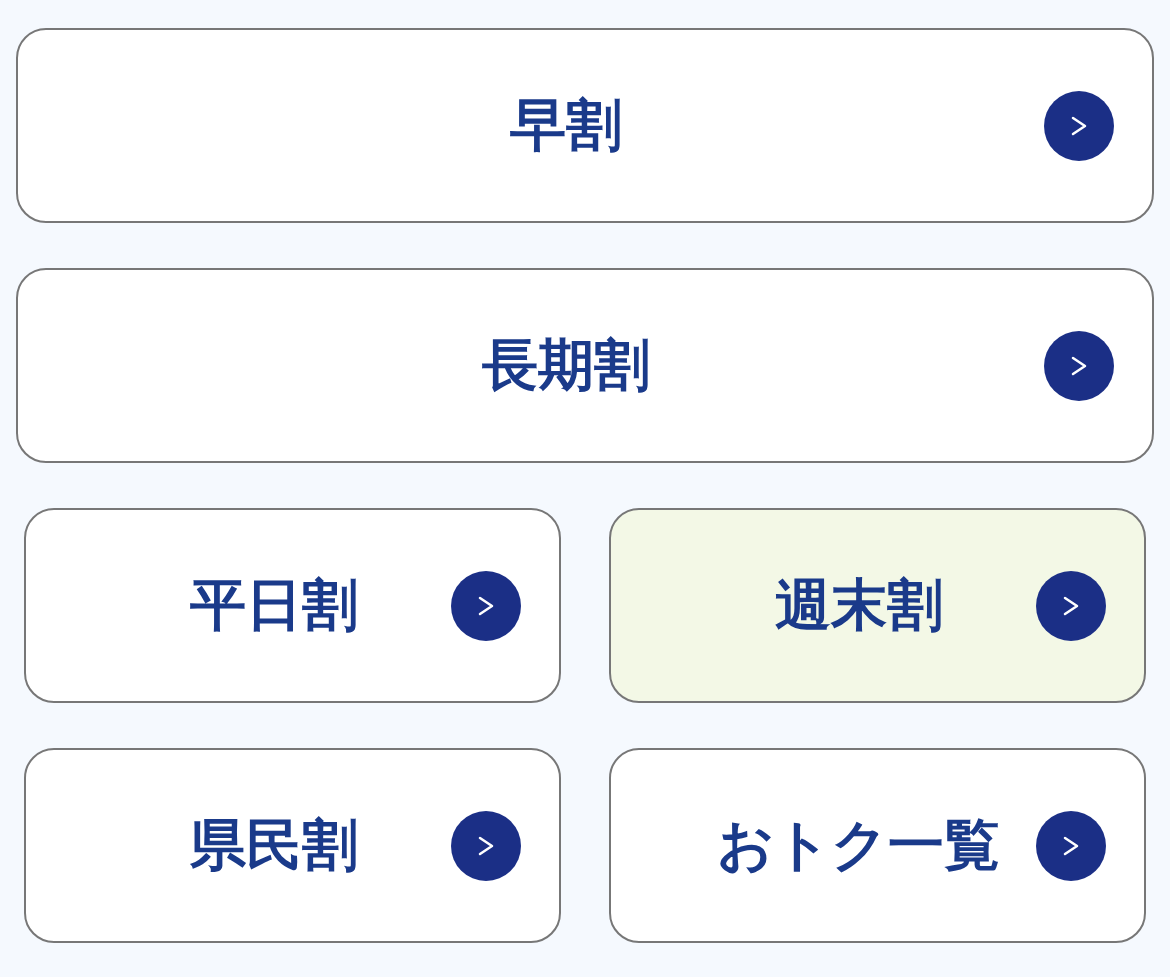  What do you see at coordinates (292, 605) in the screenshot?
I see `discount-button: 平日割` at bounding box center [292, 605].